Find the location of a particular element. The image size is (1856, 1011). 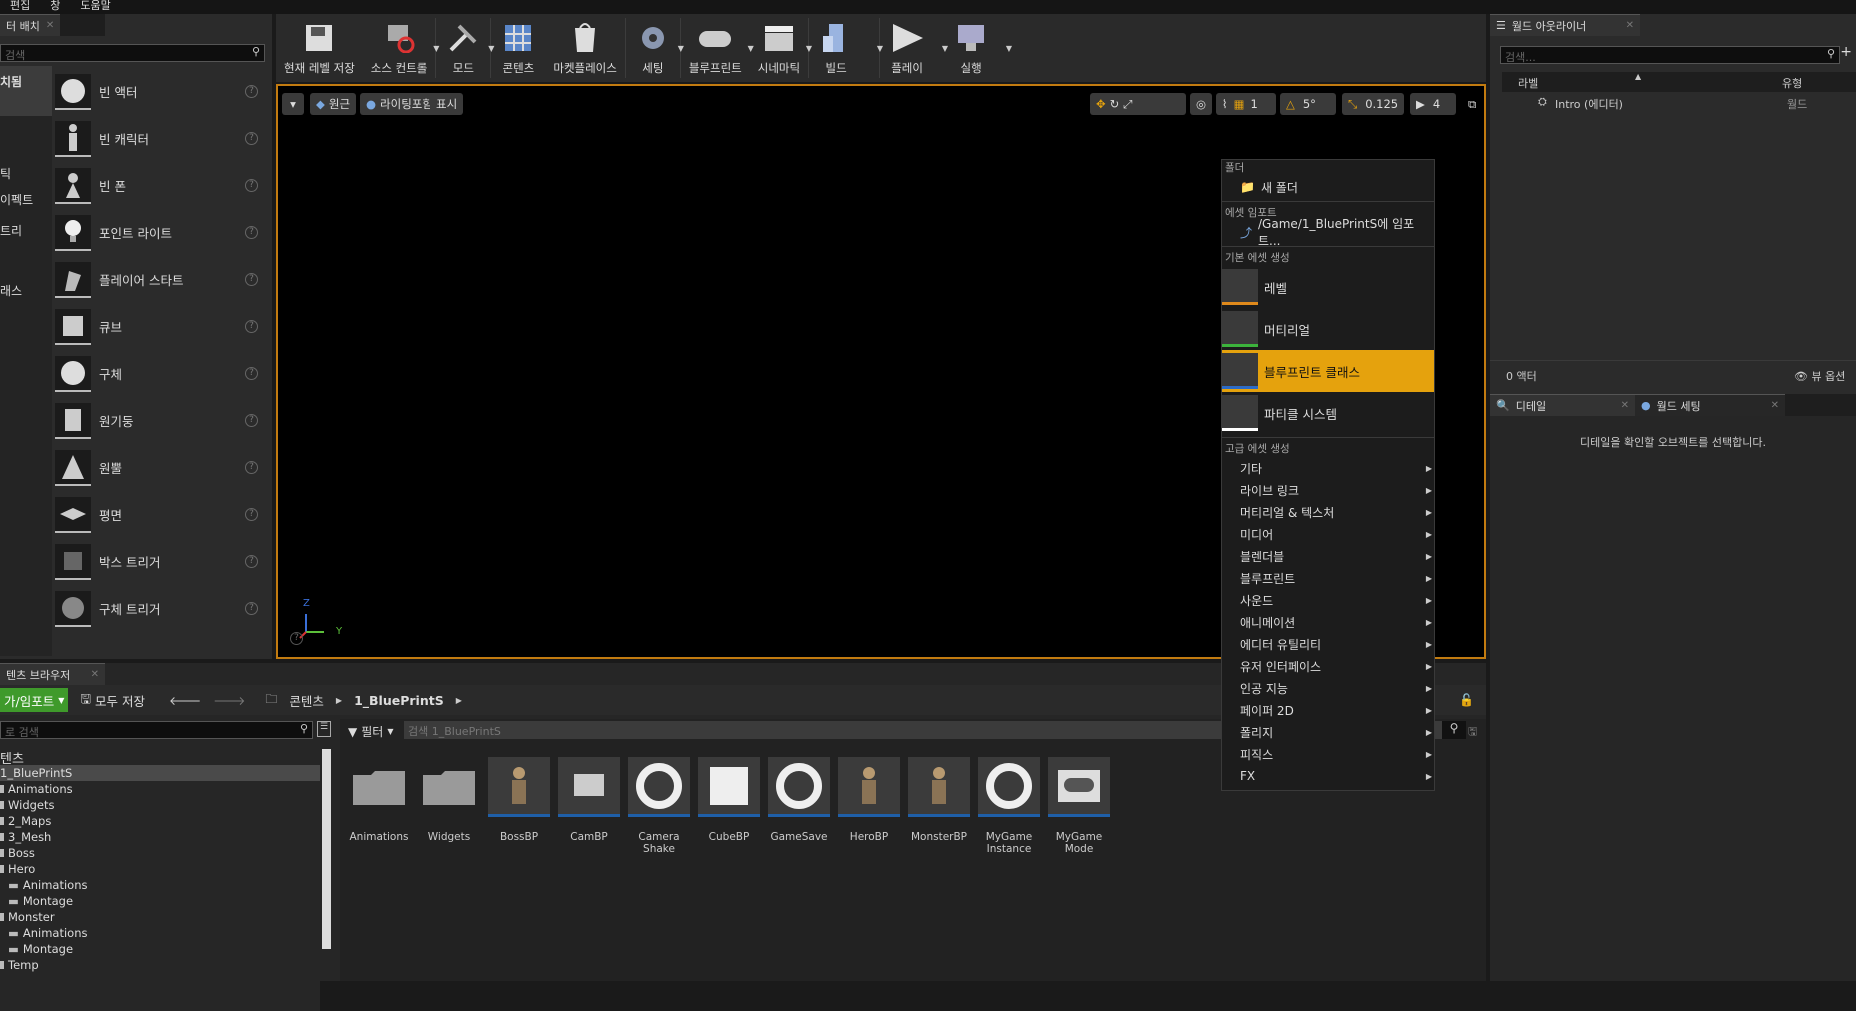

submenu-item: 머티리얼 & 텍스처 ▶ is located at coordinates (1328, 512).